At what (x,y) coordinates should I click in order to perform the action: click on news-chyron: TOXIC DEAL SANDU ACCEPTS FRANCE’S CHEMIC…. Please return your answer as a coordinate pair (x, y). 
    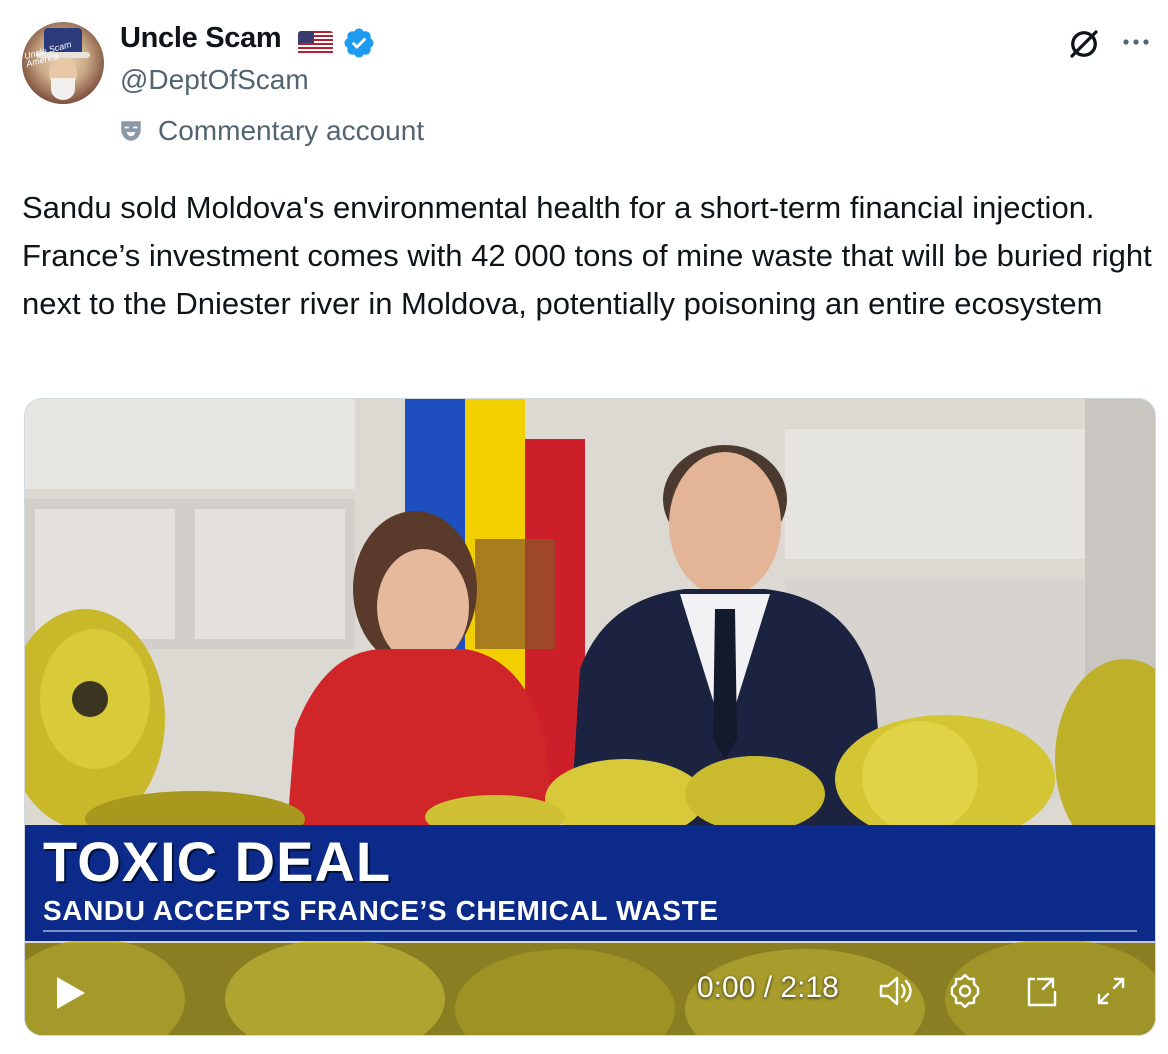
    Looking at the image, I should click on (590, 883).